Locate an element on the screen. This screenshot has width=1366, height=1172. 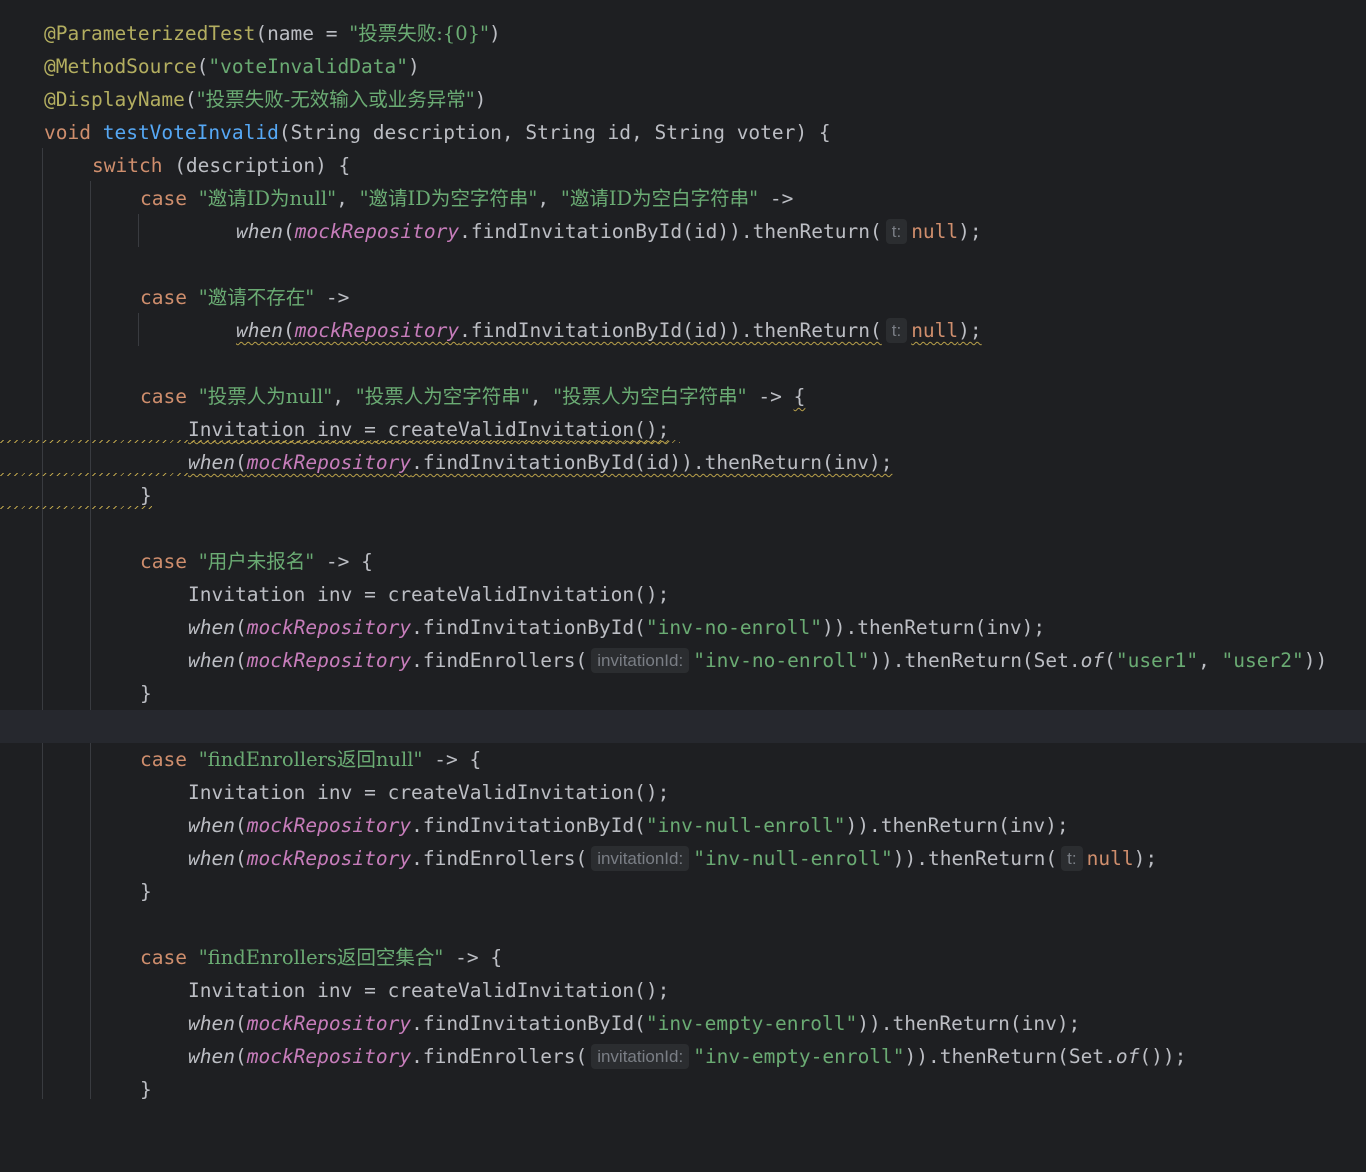
code-line: case "findEnrollers返回null" -> { is located at coordinates (683, 759).